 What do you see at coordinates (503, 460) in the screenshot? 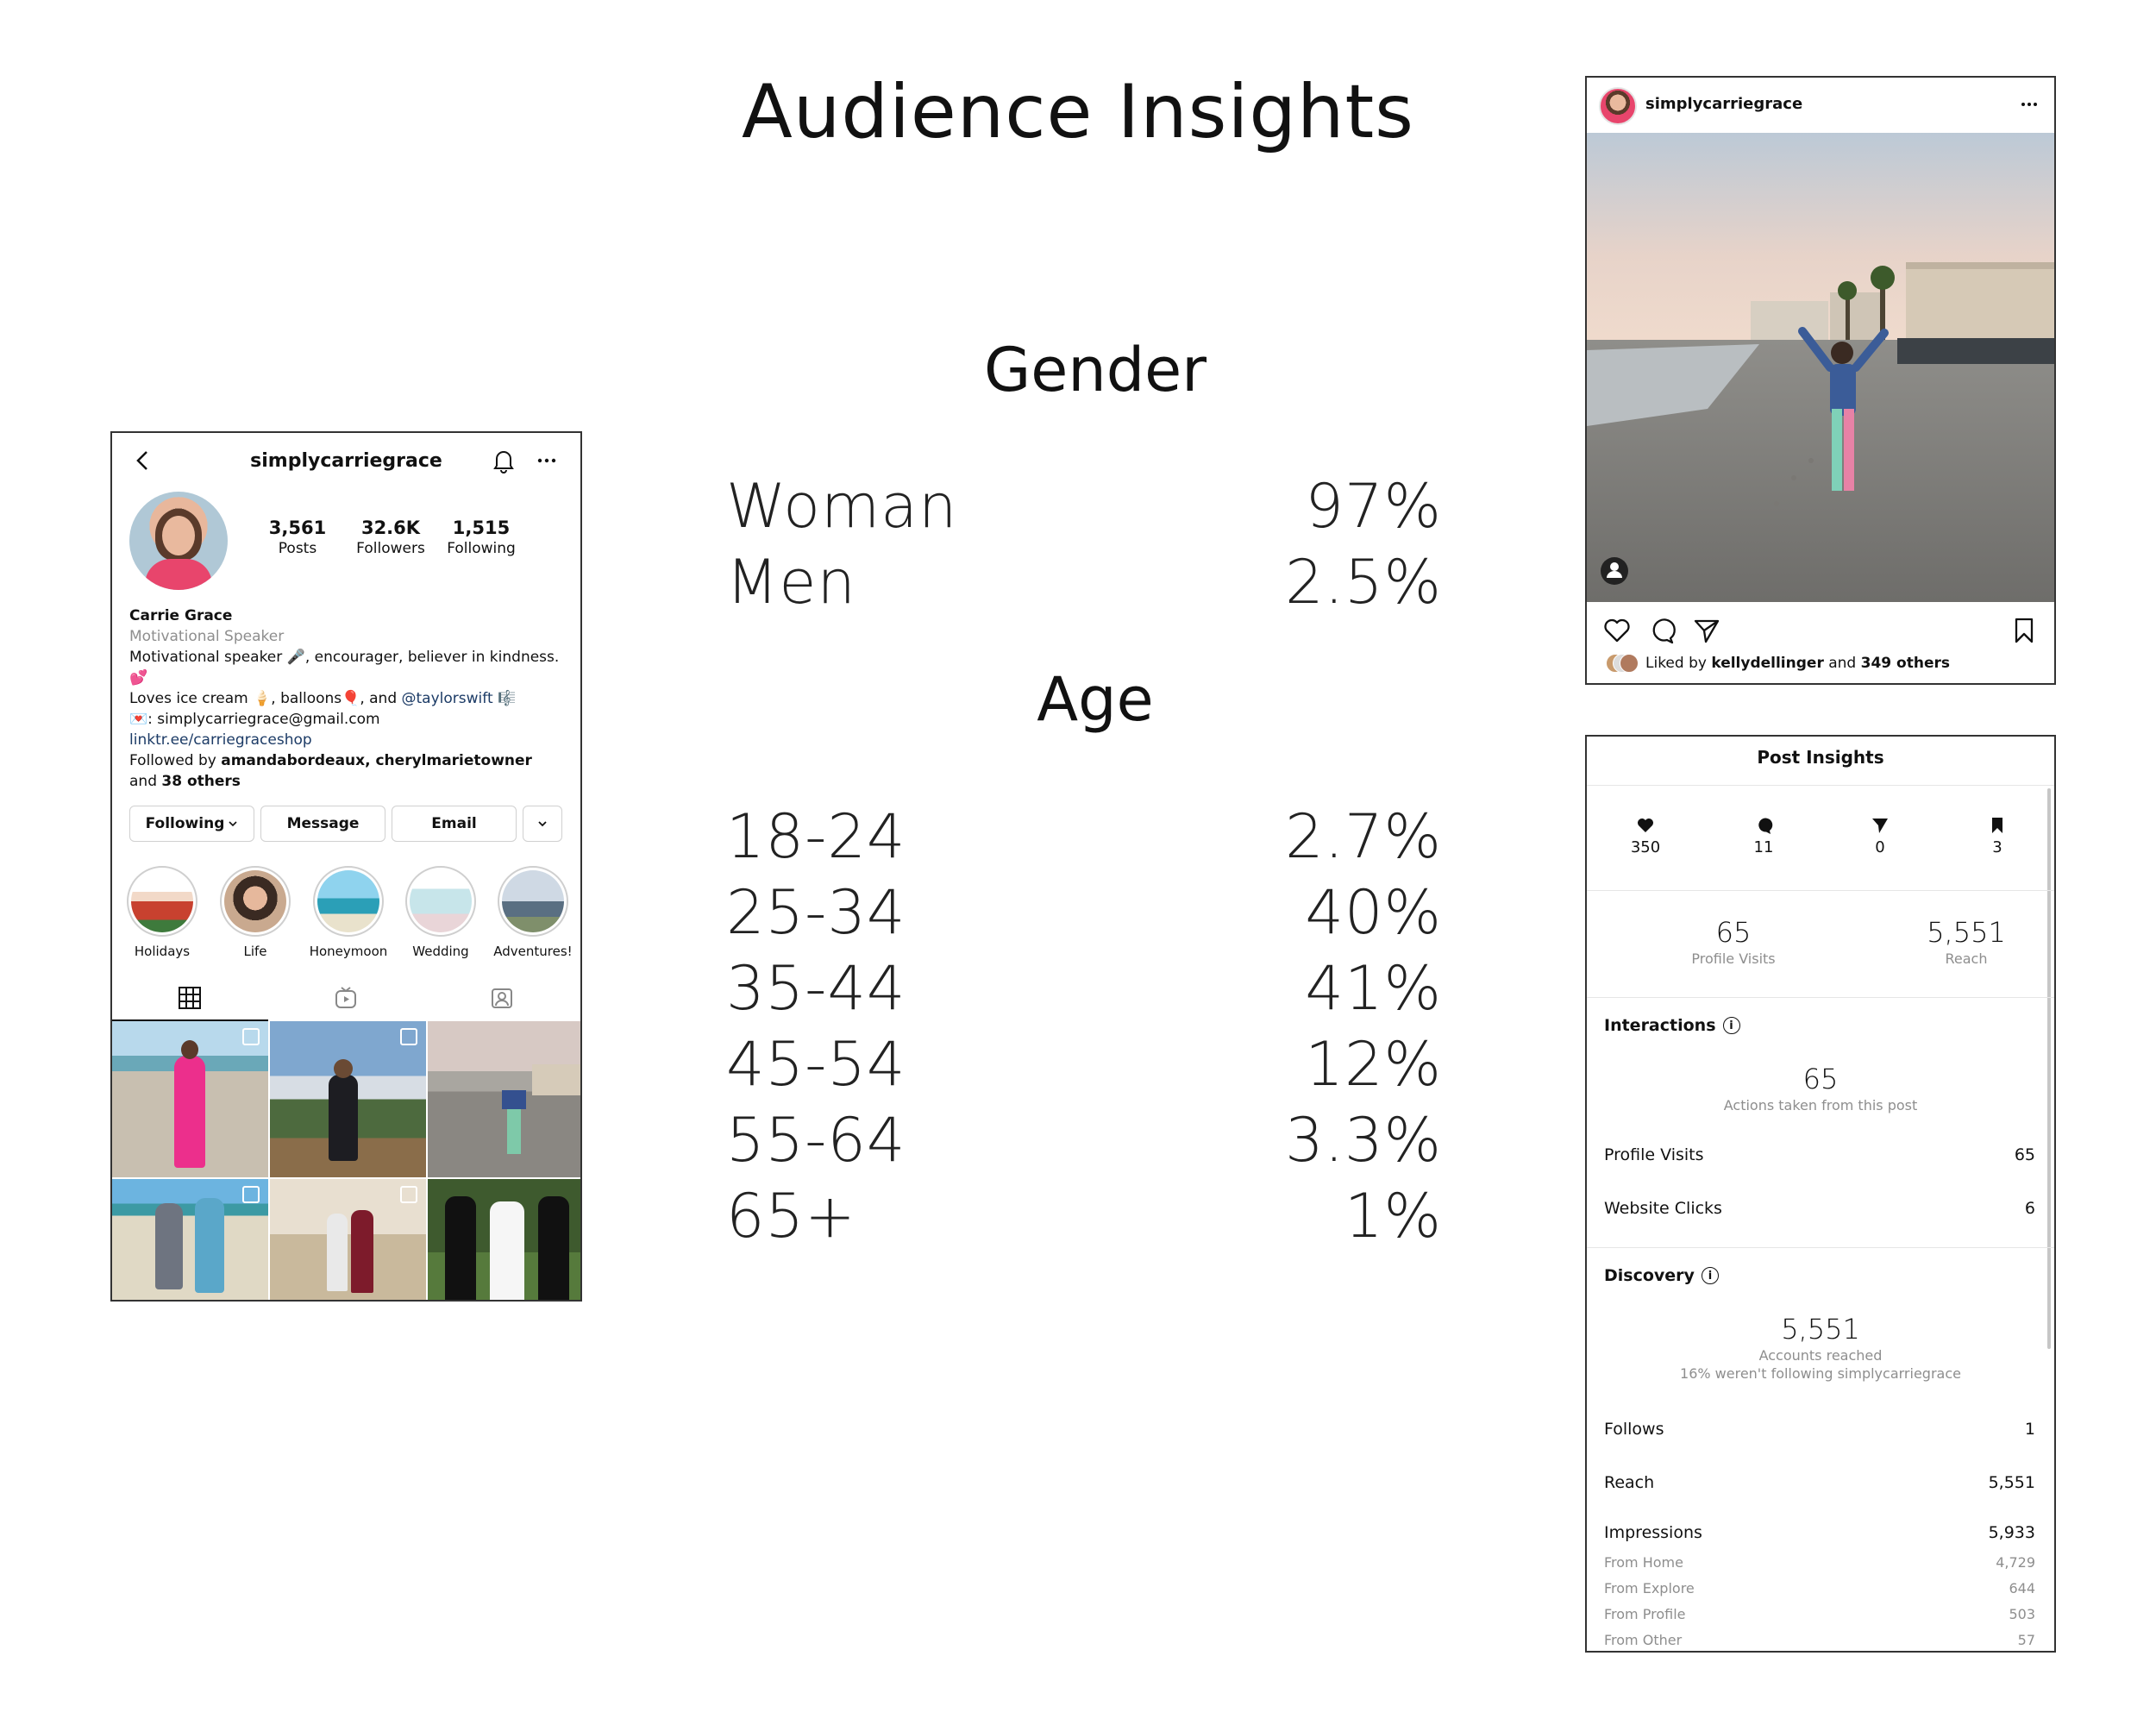
I see `bell-icon` at bounding box center [503, 460].